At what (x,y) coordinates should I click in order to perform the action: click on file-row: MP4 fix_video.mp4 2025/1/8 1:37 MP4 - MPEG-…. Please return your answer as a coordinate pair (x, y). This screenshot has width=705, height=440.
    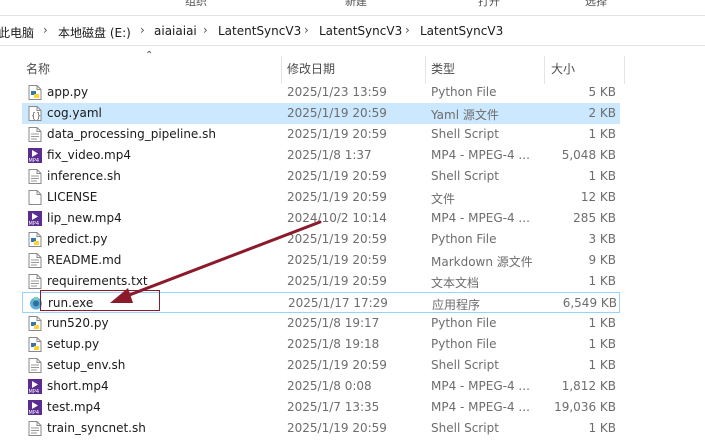
    Looking at the image, I should click on (321, 155).